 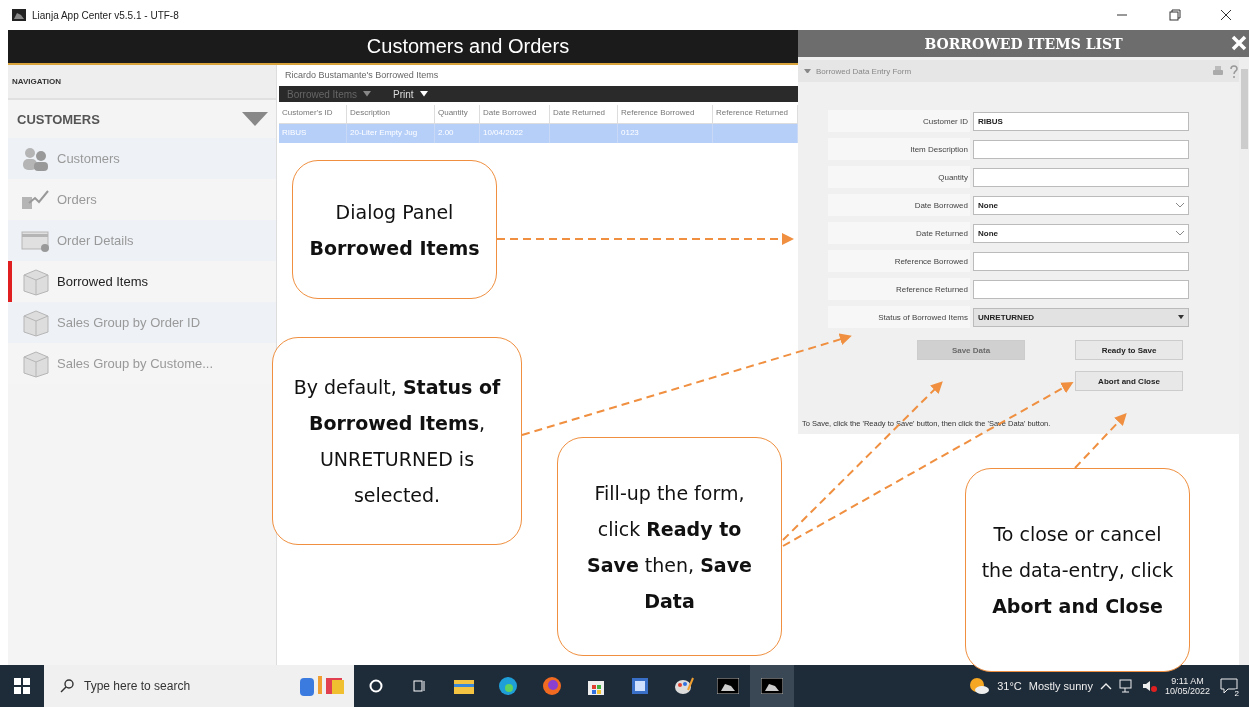 I want to click on chat-icon, so click(x=1229, y=686).